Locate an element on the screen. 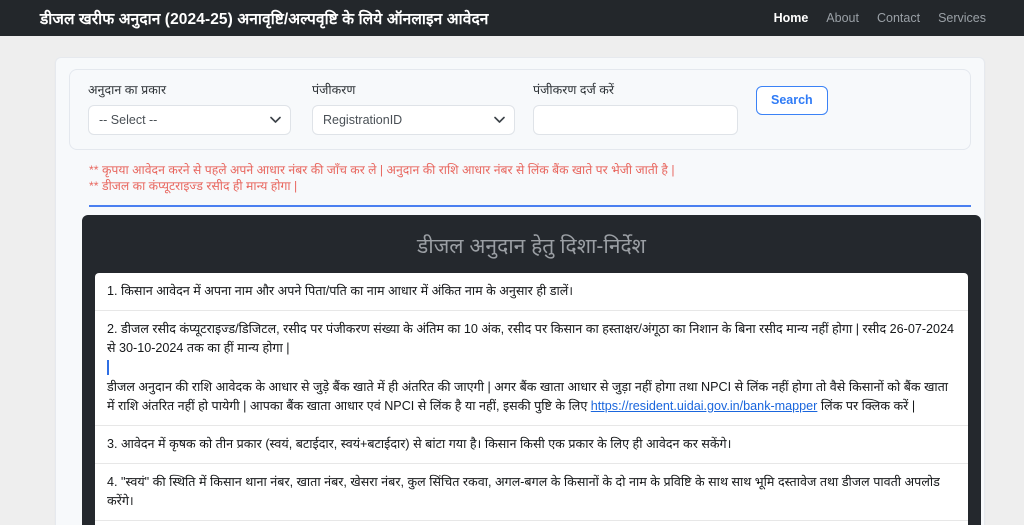 Image resolution: width=1024 pixels, height=525 pixels. grant-type-select: -- Select -- is located at coordinates (189, 119).